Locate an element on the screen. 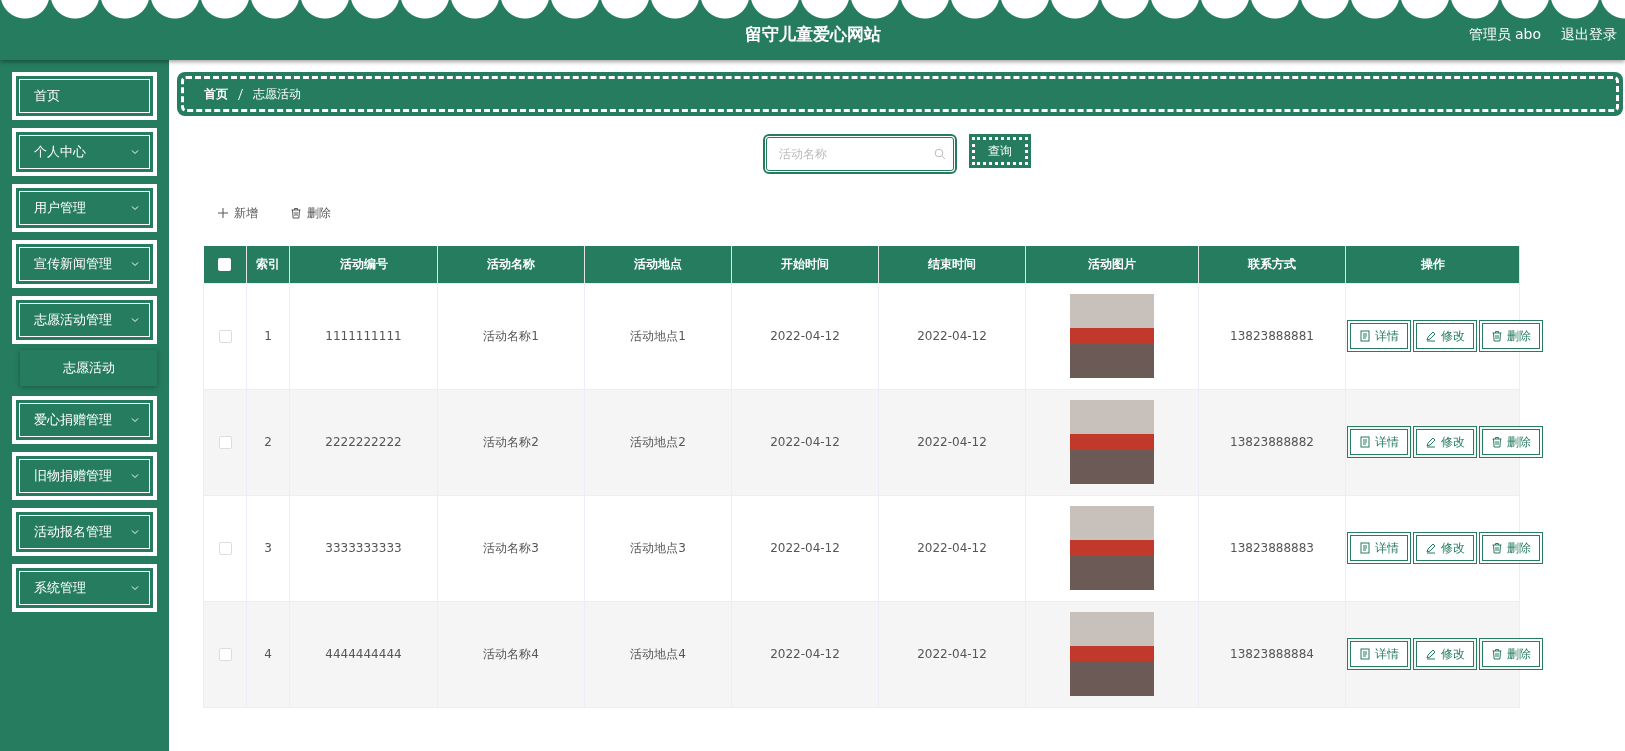 This screenshot has width=1625, height=751. sidebar-item: 系统管理 is located at coordinates (84, 588).